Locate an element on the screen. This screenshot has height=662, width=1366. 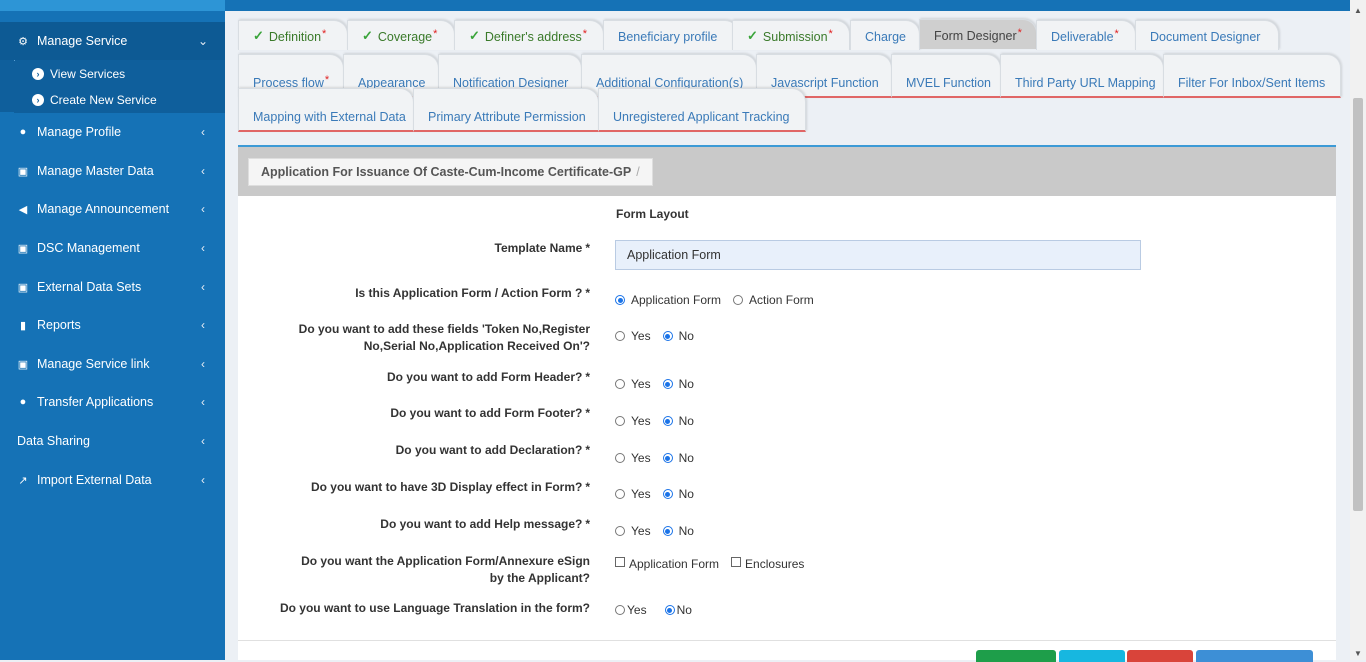
sidebar-subitem-create-new-service: › Create New Service is located at coordinates (119, 100).